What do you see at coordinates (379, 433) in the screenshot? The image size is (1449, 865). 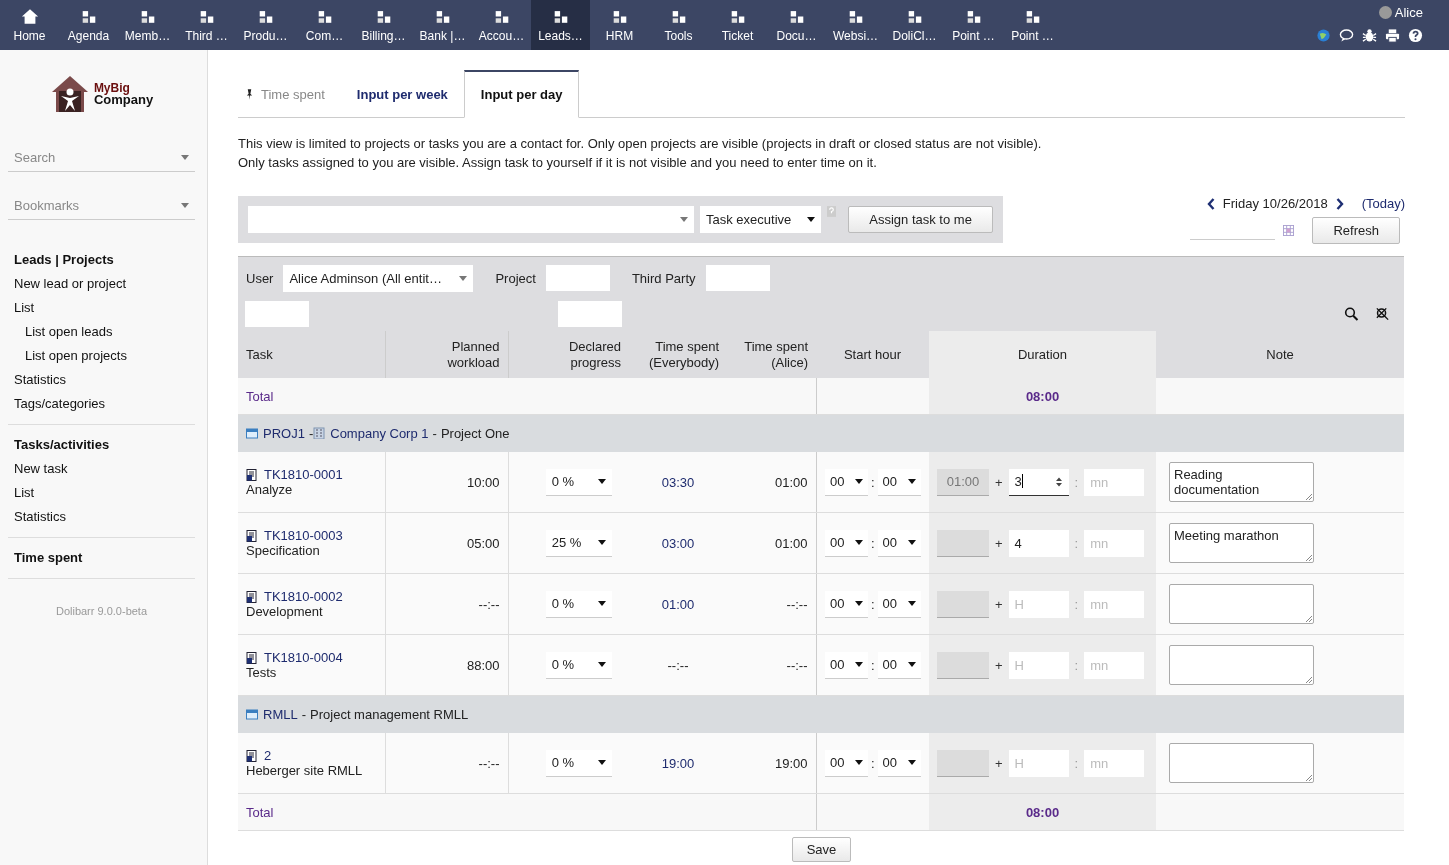 I see `company-link: Company Corp 1` at bounding box center [379, 433].